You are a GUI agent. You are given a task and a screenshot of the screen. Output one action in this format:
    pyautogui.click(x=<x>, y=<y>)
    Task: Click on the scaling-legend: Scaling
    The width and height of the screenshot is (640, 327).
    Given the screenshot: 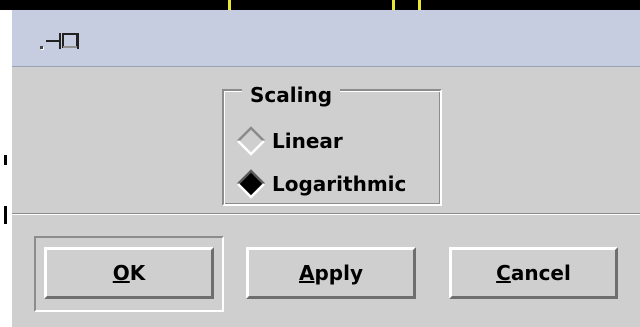 What is the action you would take?
    pyautogui.click(x=291, y=95)
    